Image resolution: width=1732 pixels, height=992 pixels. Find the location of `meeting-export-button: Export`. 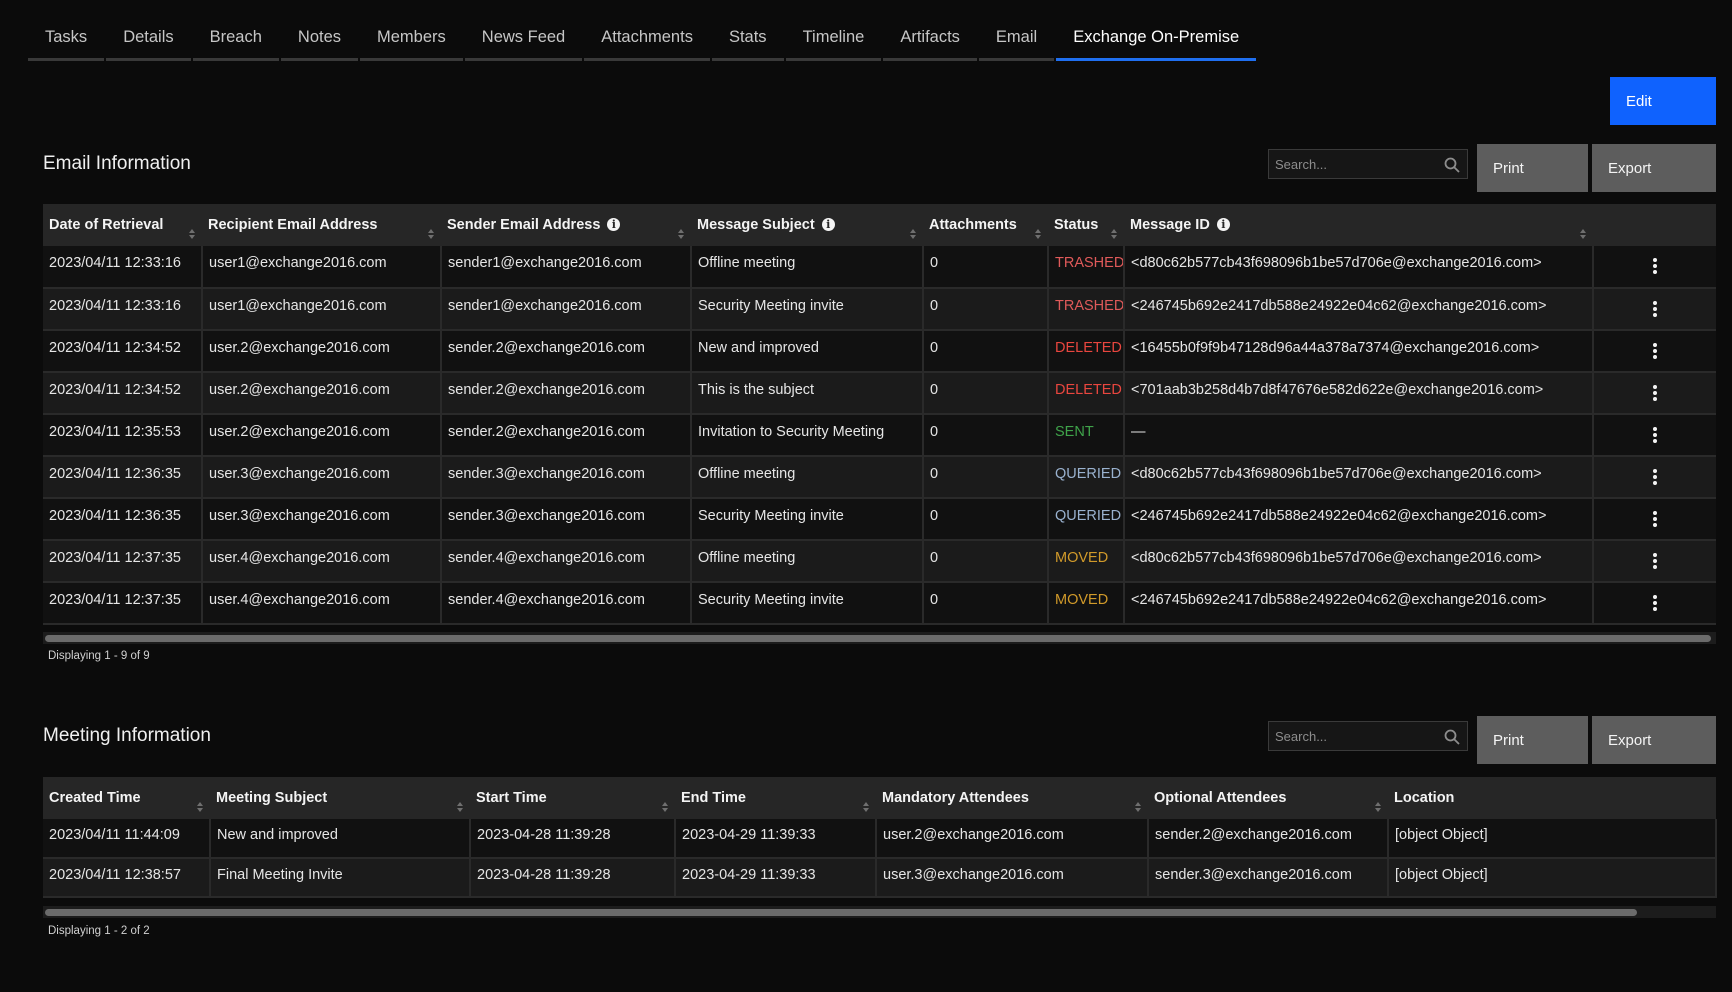

meeting-export-button: Export is located at coordinates (1654, 740).